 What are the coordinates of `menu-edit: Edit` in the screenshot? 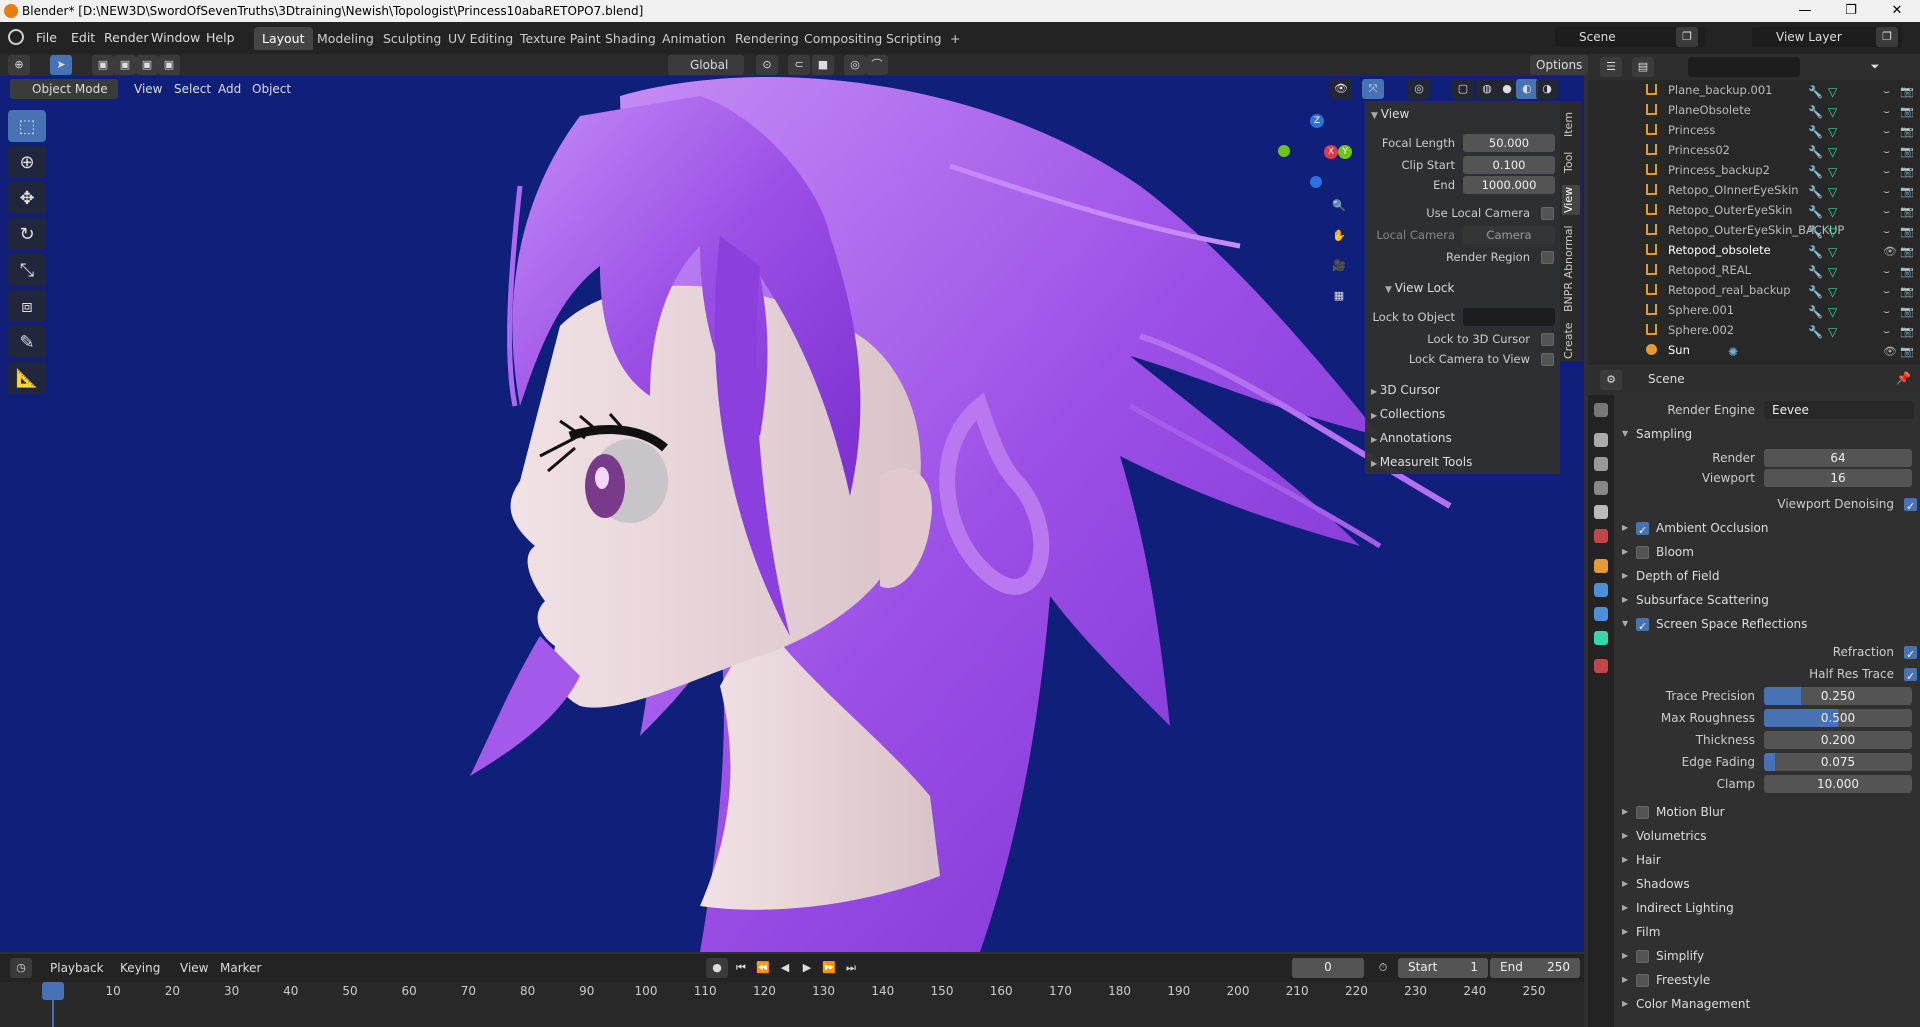 It's located at (83, 38).